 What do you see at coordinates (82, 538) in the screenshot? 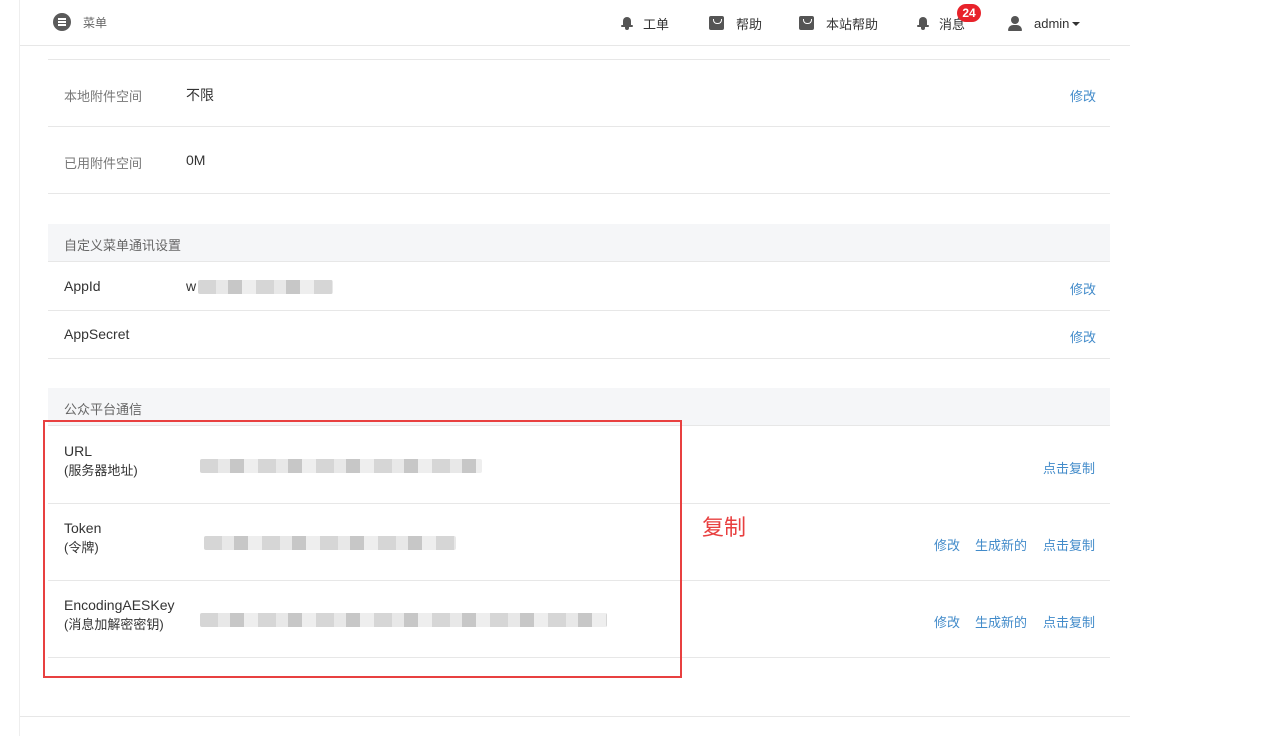
I see `token-label: Token (令牌)` at bounding box center [82, 538].